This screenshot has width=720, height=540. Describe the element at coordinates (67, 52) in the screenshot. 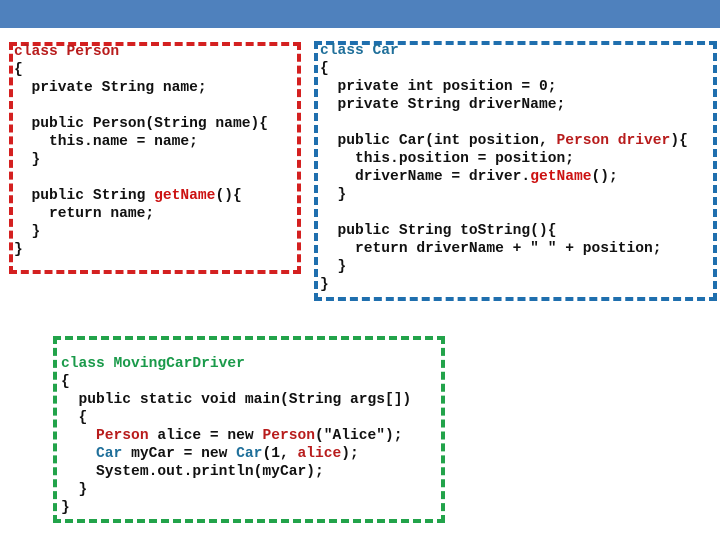

I see `code-token-highlight: class Person` at that location.